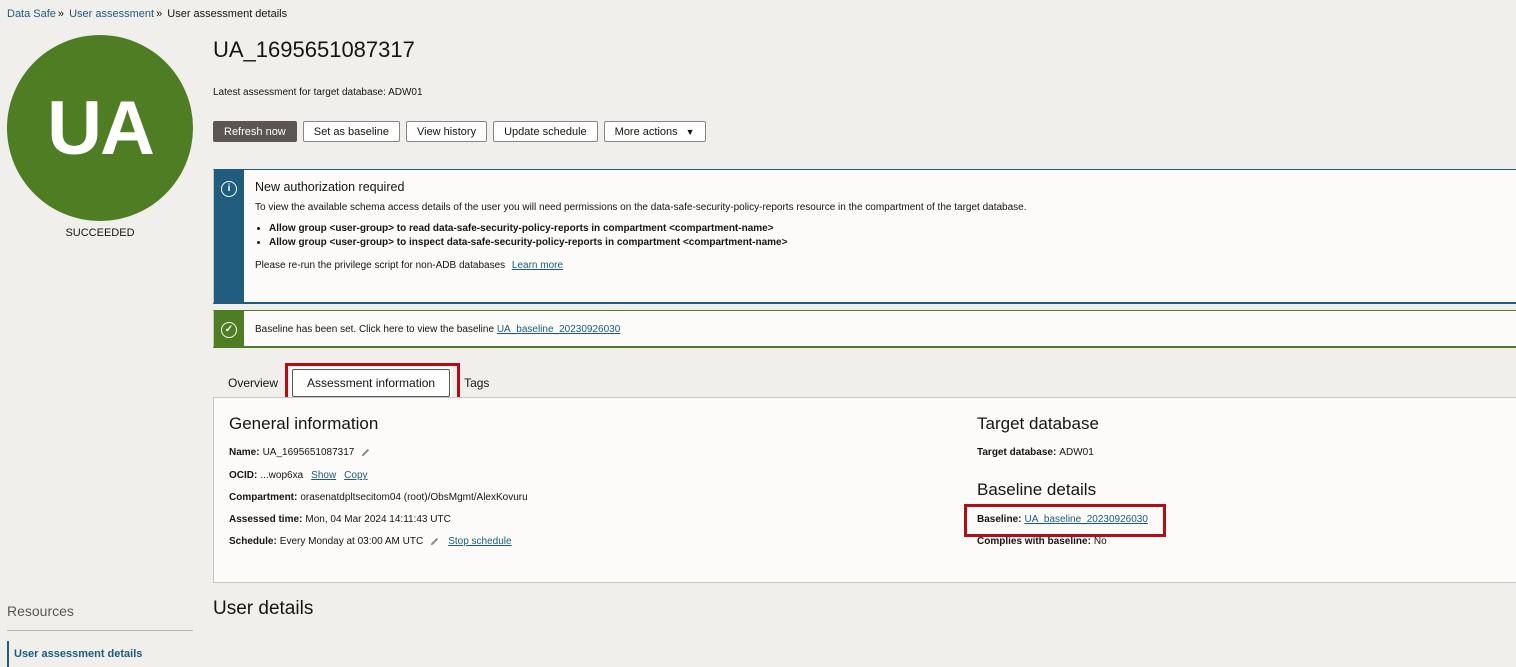 The width and height of the screenshot is (1516, 667). Describe the element at coordinates (1065, 520) in the screenshot. I see `highlight-box` at that location.